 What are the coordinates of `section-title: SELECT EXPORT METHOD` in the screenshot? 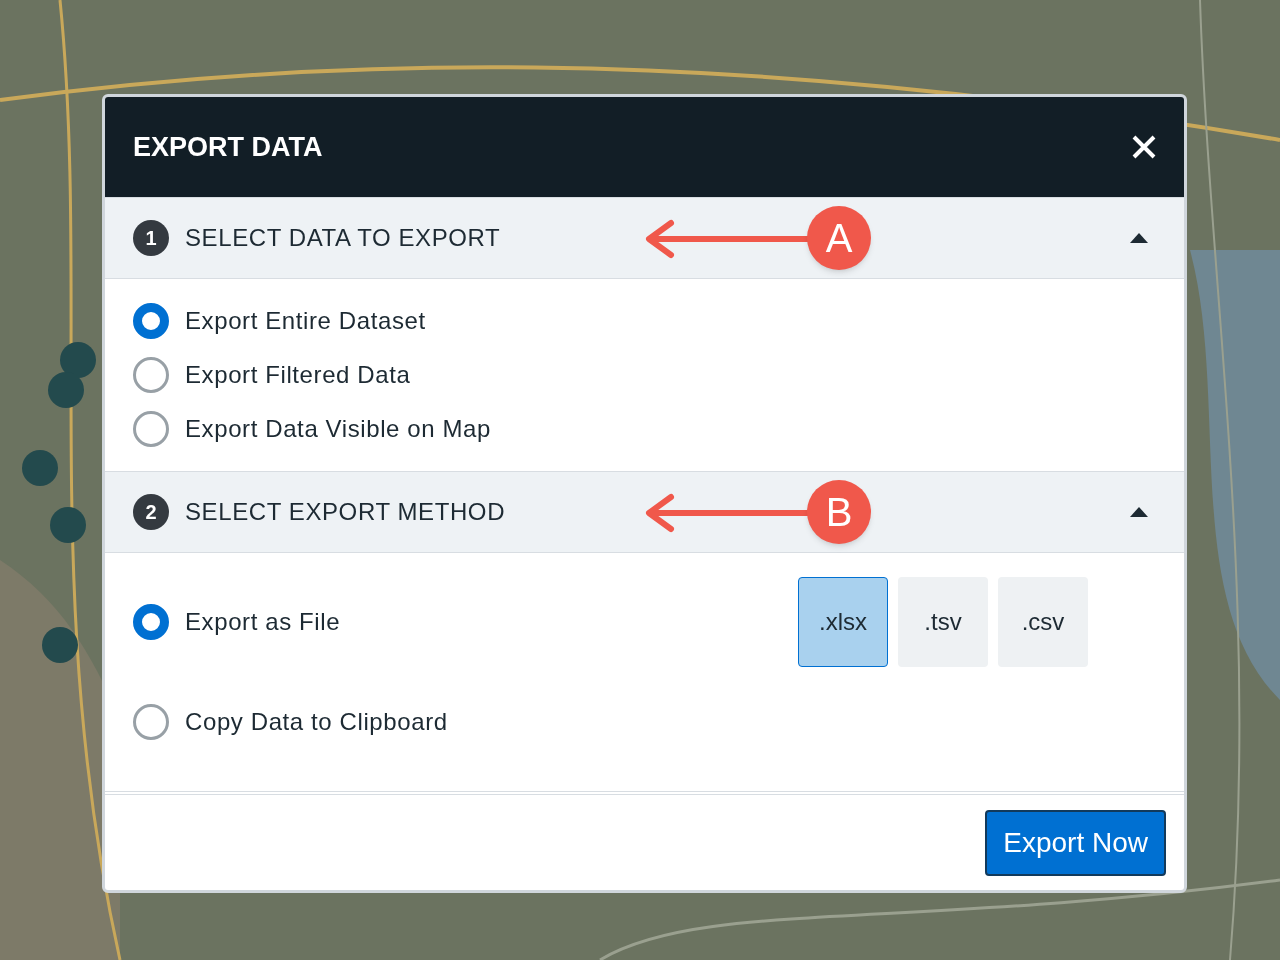 It's located at (345, 512).